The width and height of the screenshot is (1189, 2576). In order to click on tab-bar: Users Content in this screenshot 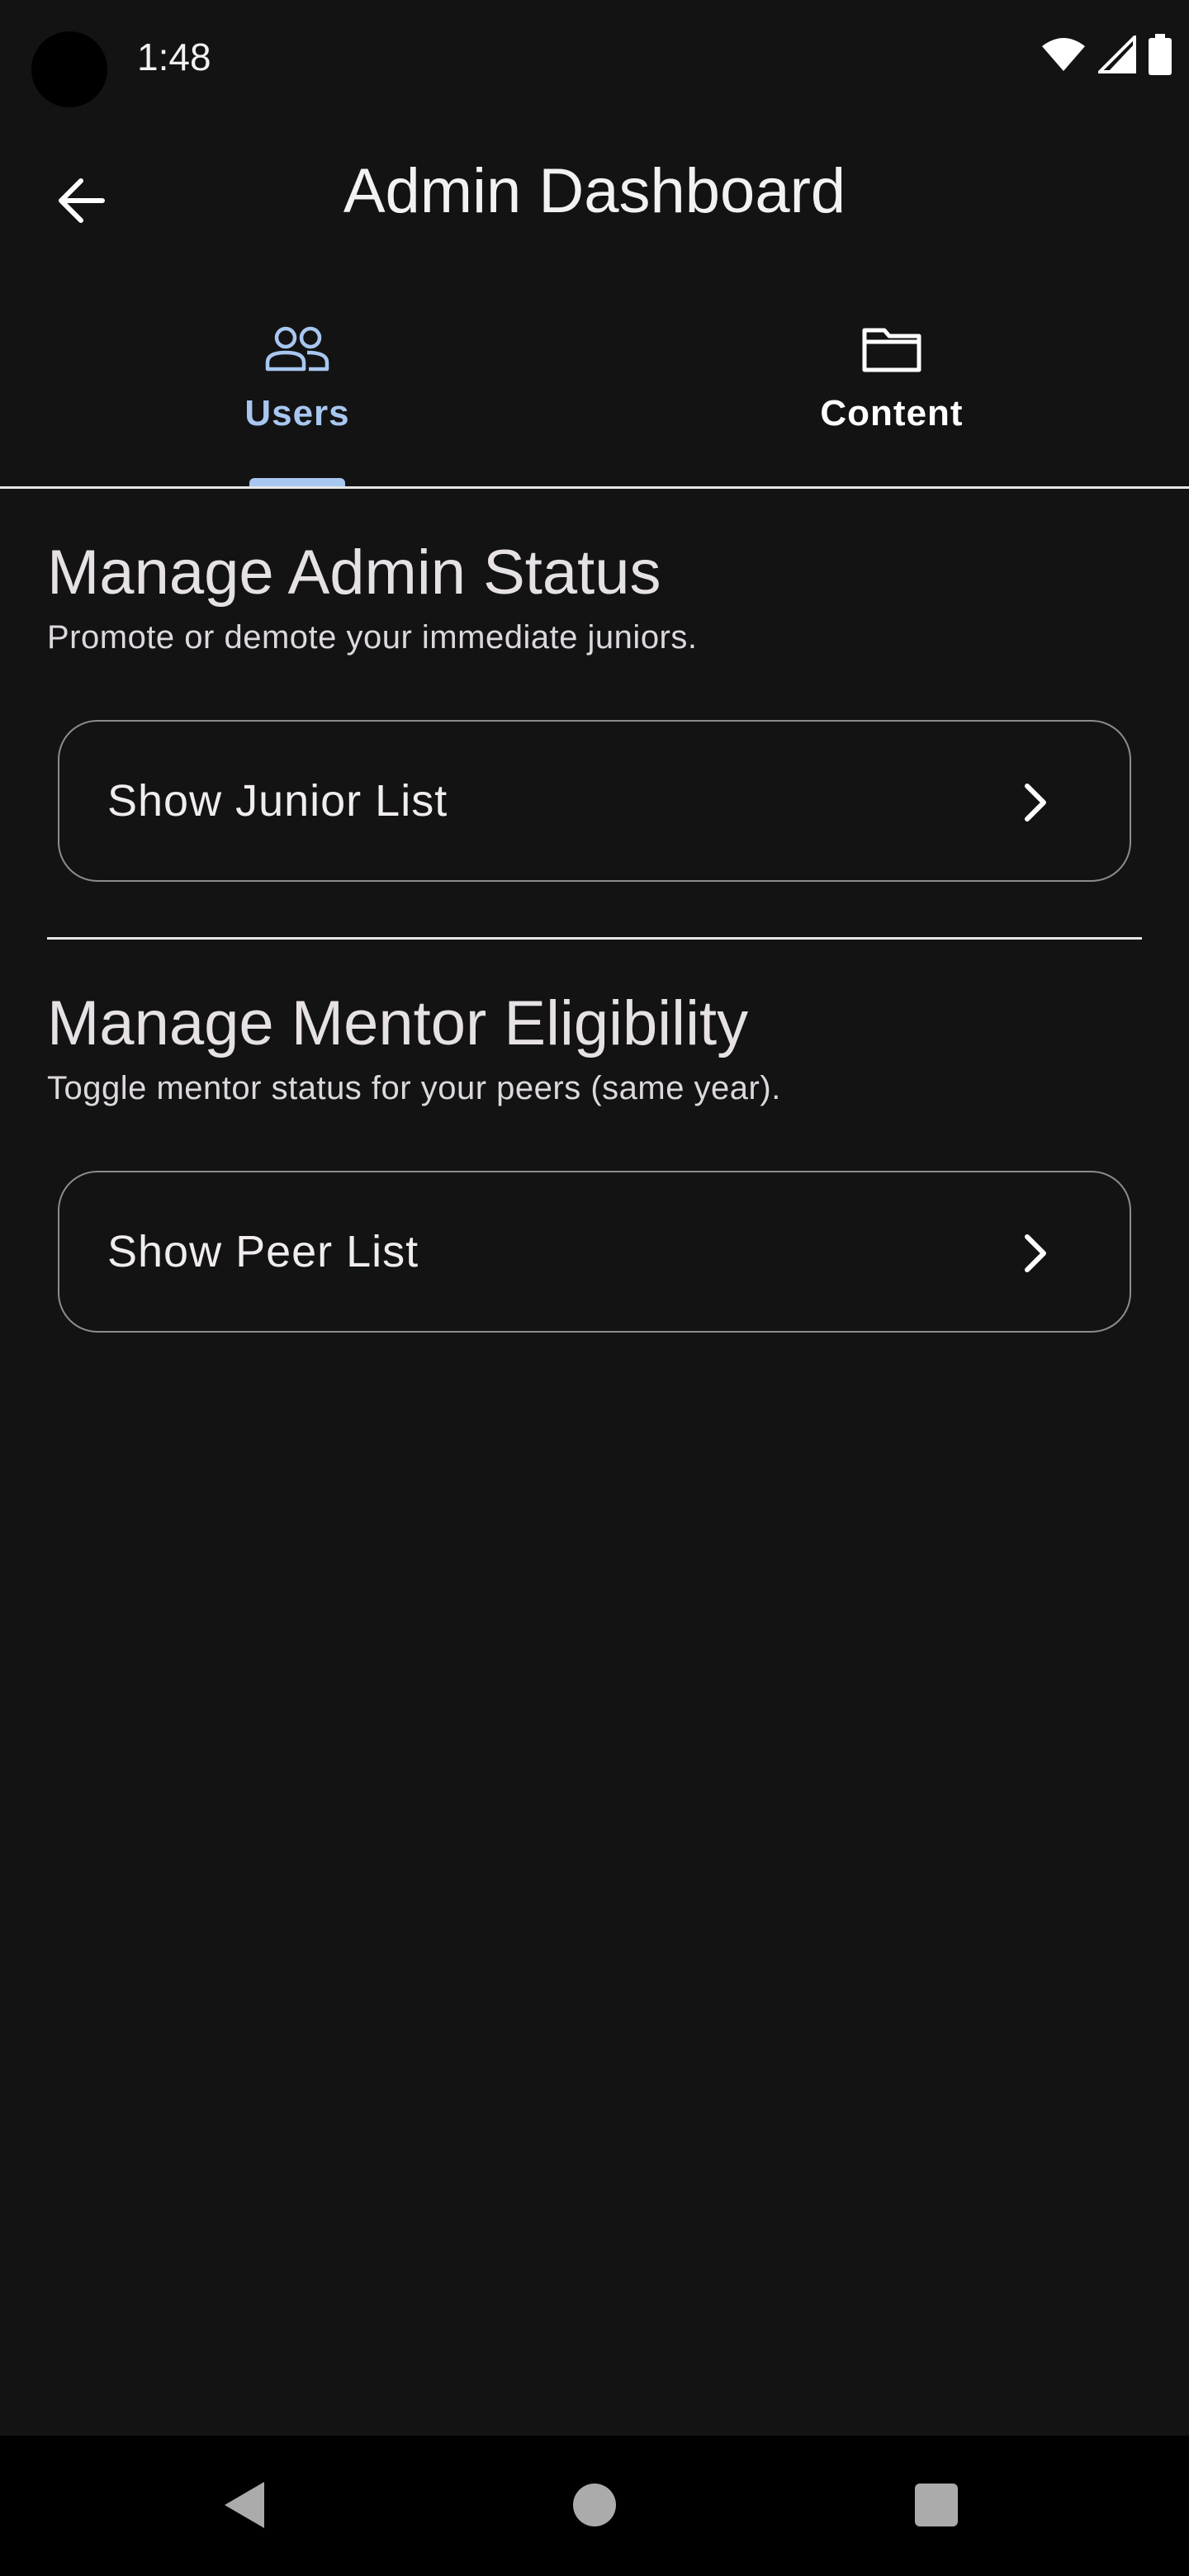, I will do `click(594, 397)`.